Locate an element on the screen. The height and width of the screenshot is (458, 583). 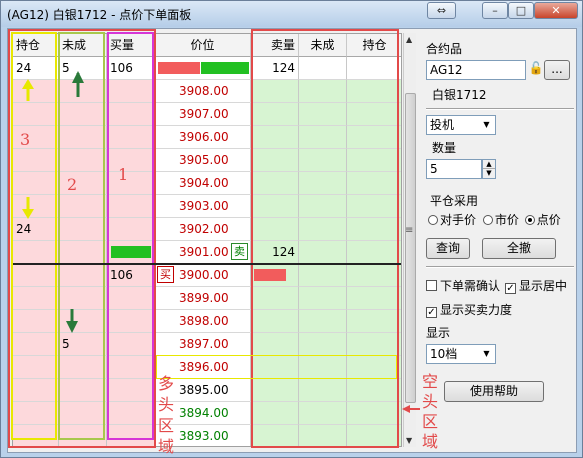
quantity-stepper: ▲ ▼ is located at coordinates (489, 169).